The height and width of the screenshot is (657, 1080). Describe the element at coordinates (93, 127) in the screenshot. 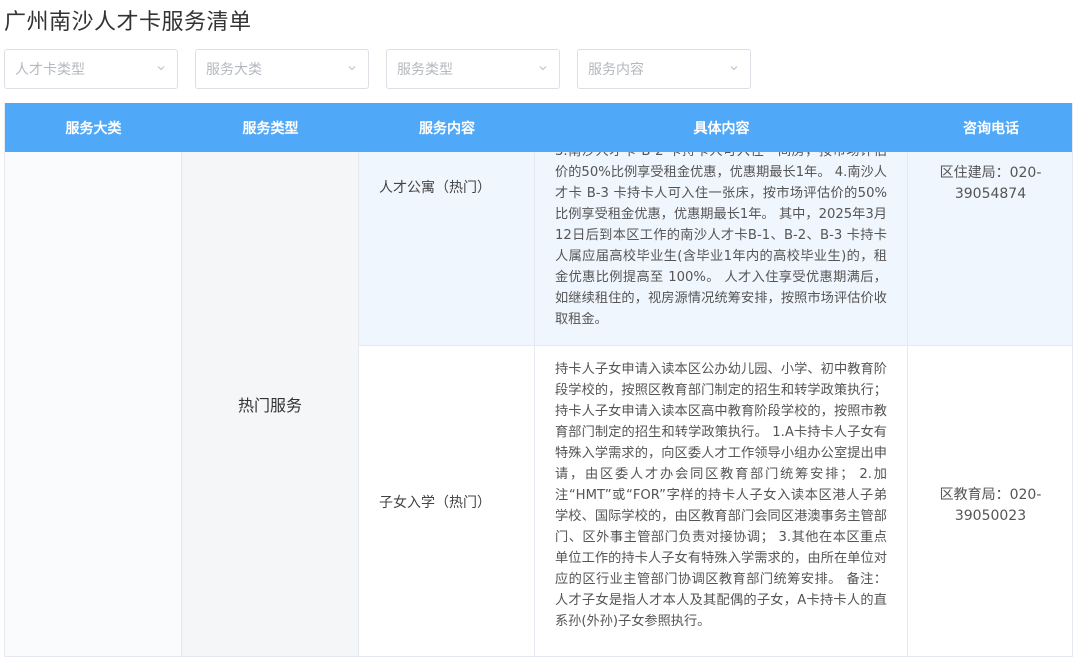

I see `column-header-category: 服务大类` at that location.